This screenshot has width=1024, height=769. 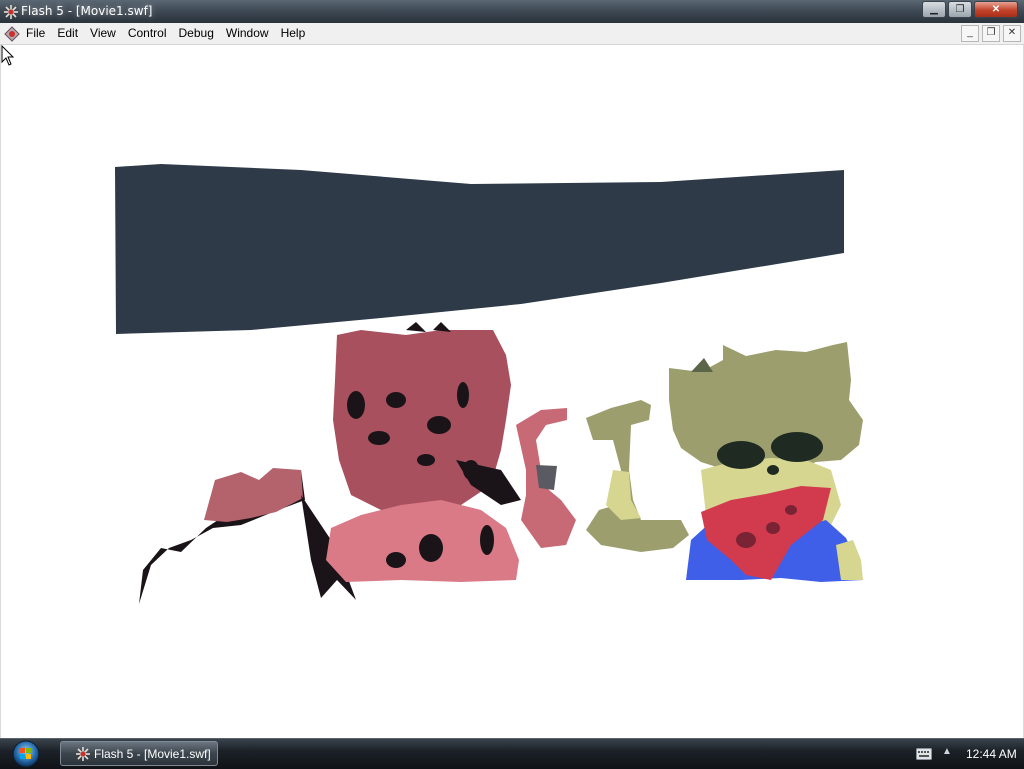 What do you see at coordinates (12, 34) in the screenshot?
I see `document-icon` at bounding box center [12, 34].